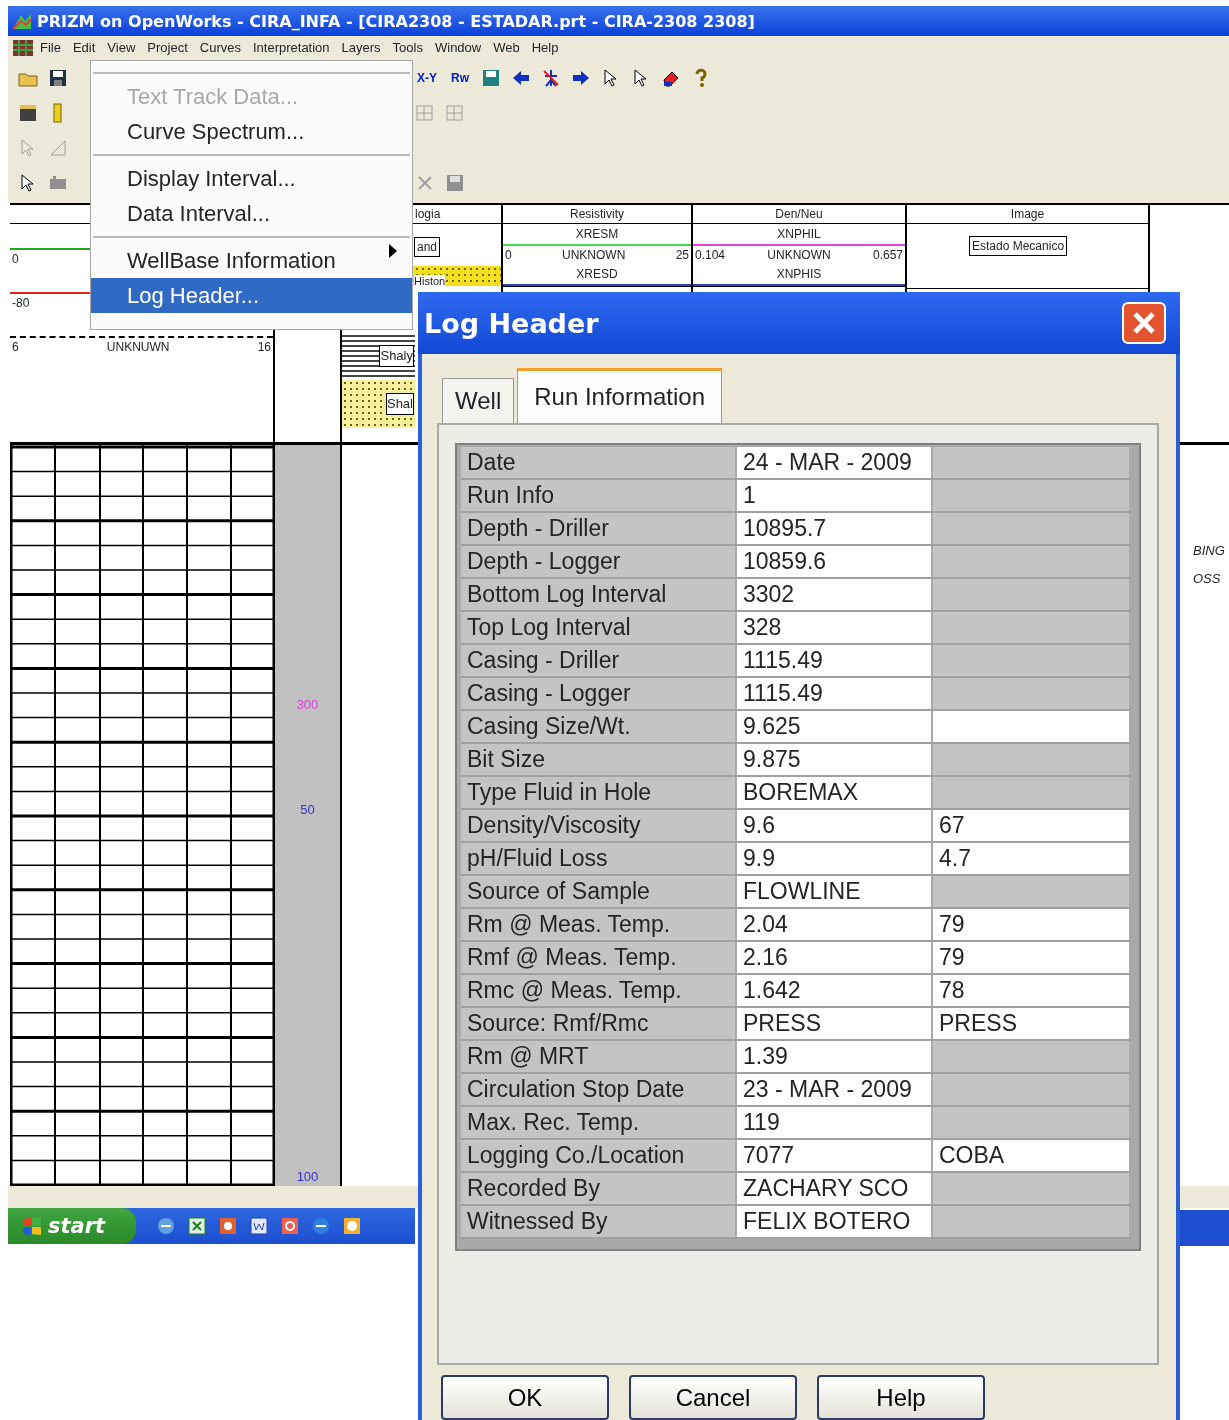 This screenshot has width=1229, height=1420. Describe the element at coordinates (307, 705) in the screenshot. I see `depth-label: 300` at that location.